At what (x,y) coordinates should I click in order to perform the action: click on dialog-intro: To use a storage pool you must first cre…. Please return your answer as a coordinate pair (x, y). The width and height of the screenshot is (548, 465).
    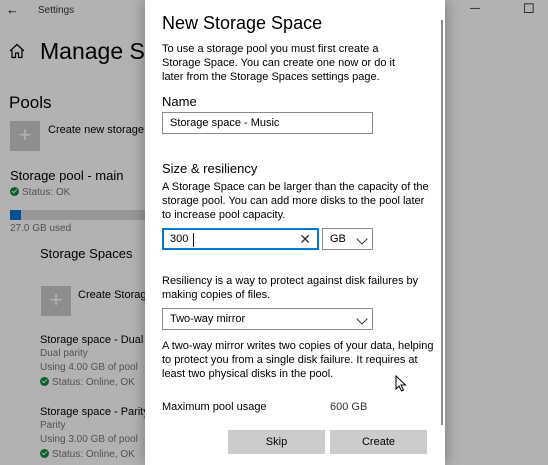
    Looking at the image, I should click on (278, 63).